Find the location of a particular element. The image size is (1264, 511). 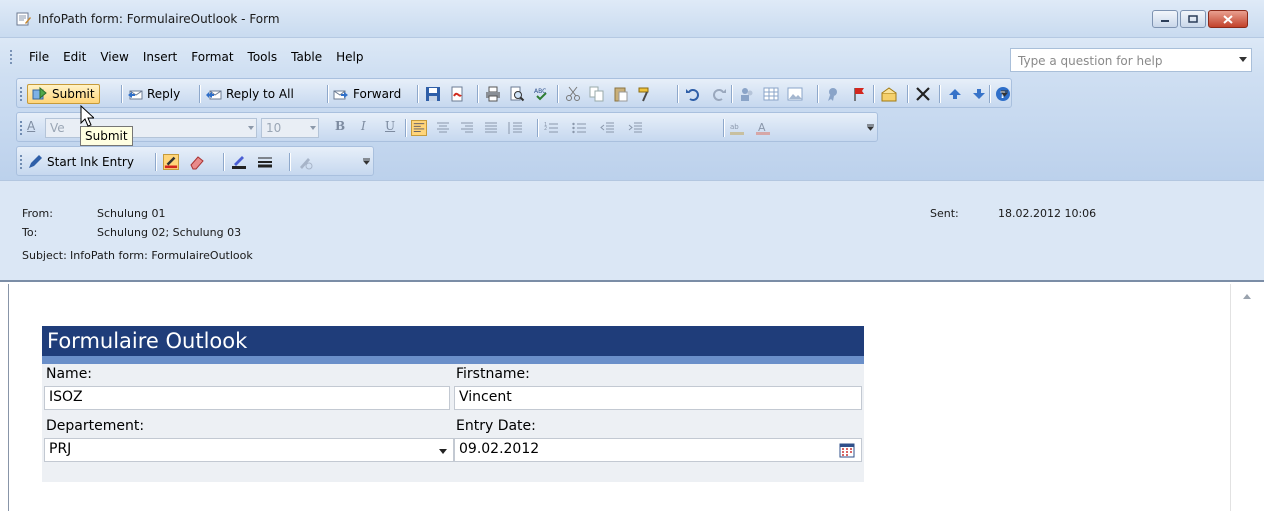

bullets-icon is located at coordinates (579, 128).